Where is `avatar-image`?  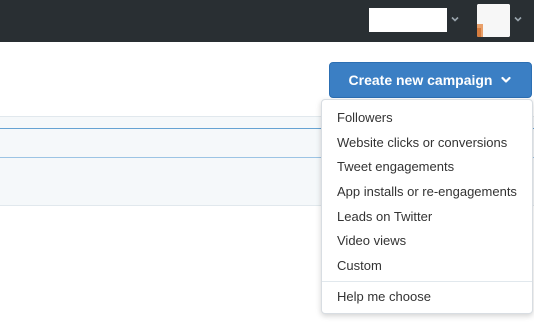 avatar-image is located at coordinates (493, 20).